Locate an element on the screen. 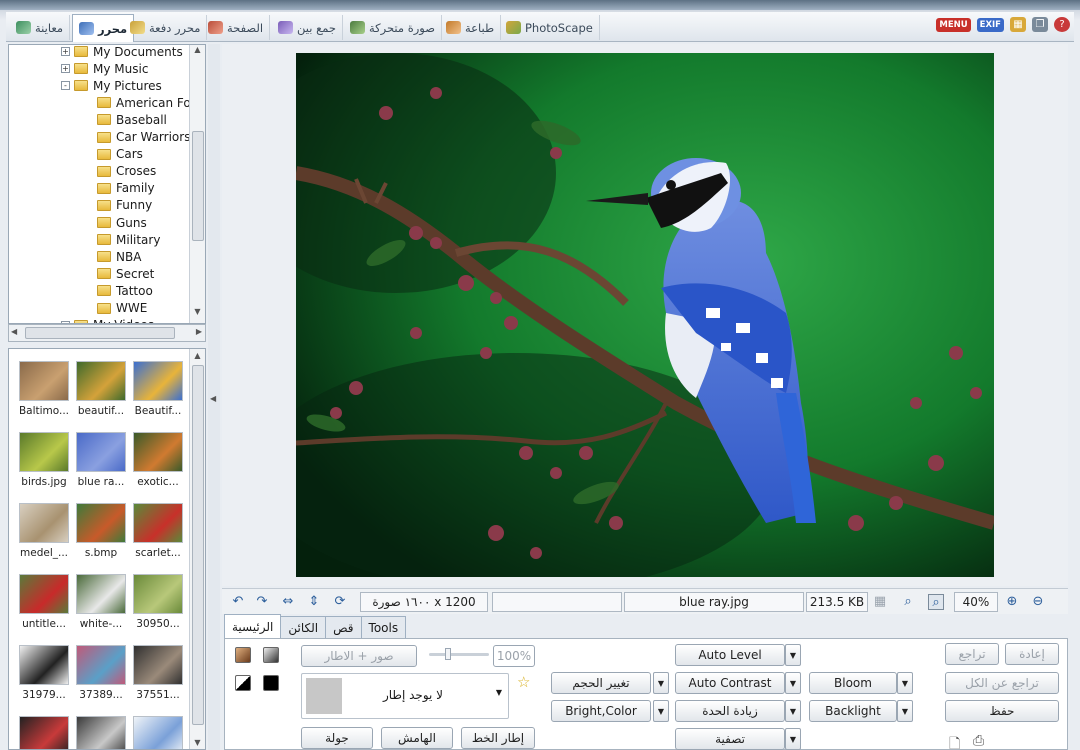 Image resolution: width=1080 pixels, height=750 pixels. tab-crop: قص is located at coordinates (343, 627).